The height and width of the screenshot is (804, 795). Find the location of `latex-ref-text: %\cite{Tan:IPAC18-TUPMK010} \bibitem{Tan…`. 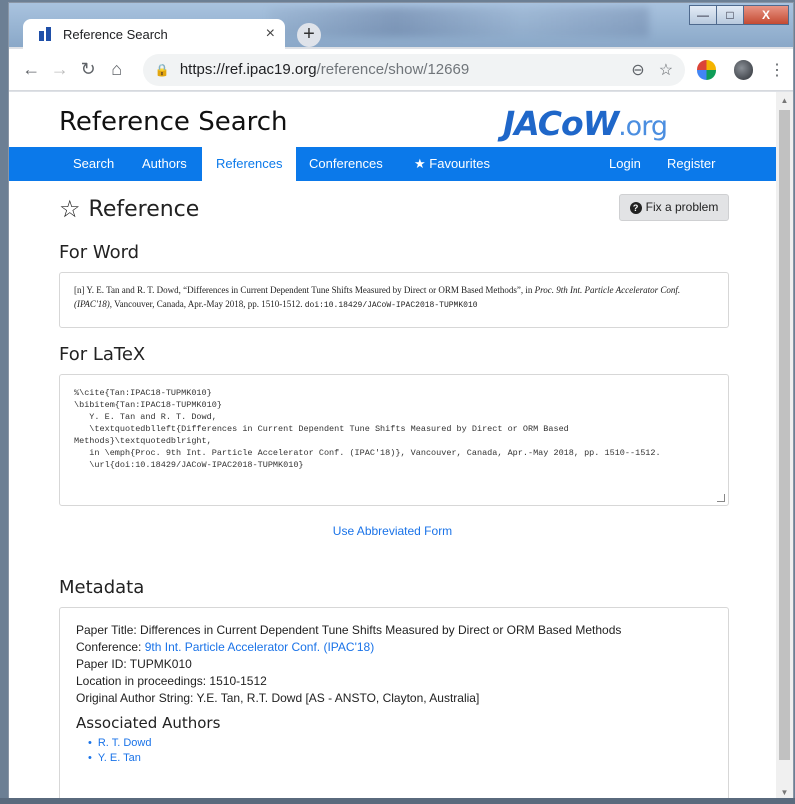

latex-ref-text: %\cite{Tan:IPAC18-TUPMK010} \bibitem{Tan… is located at coordinates (367, 429).